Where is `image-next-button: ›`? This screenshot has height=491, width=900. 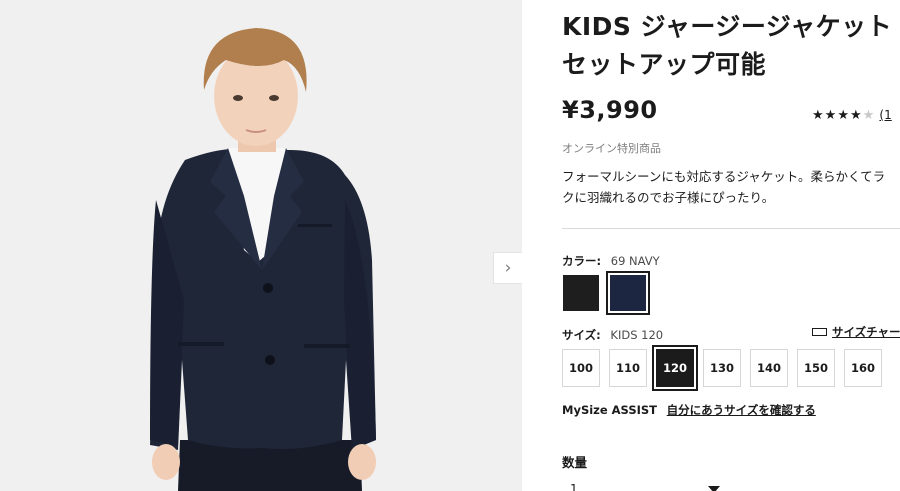 image-next-button: › is located at coordinates (507, 268).